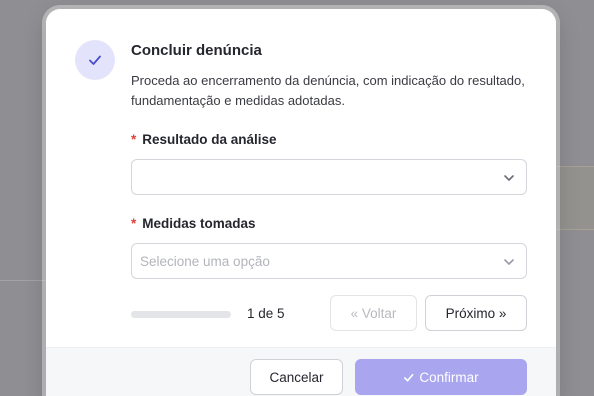  What do you see at coordinates (209, 139) in the screenshot?
I see `result-label-text: Resultado da análise` at bounding box center [209, 139].